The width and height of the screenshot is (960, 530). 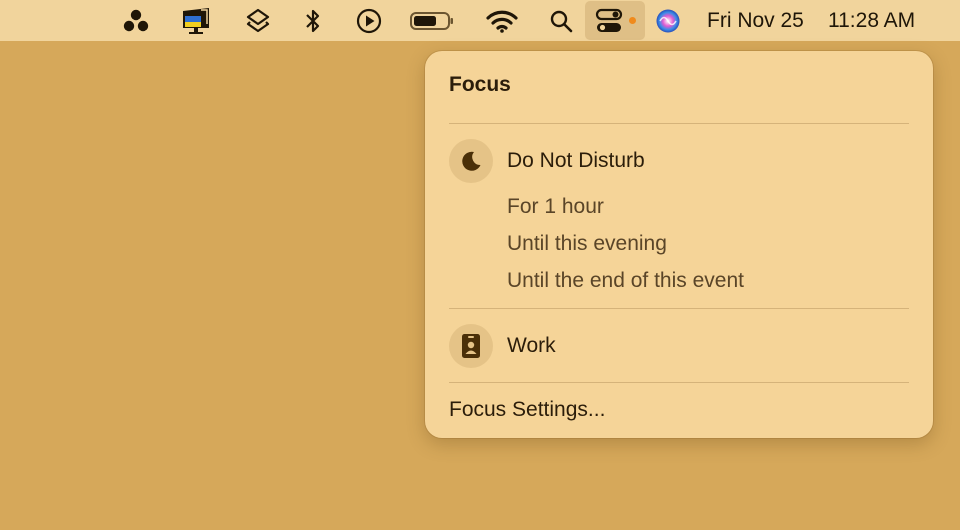 What do you see at coordinates (258, 20) in the screenshot?
I see `layers-icon` at bounding box center [258, 20].